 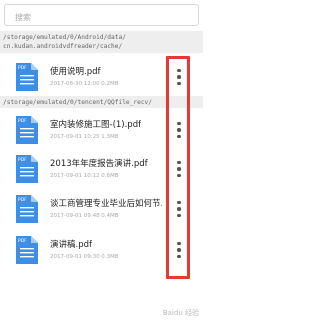 I want to click on folder-path-header: /storage/emulated/0/tencent/QQfile_recv/, so click(x=101, y=102).